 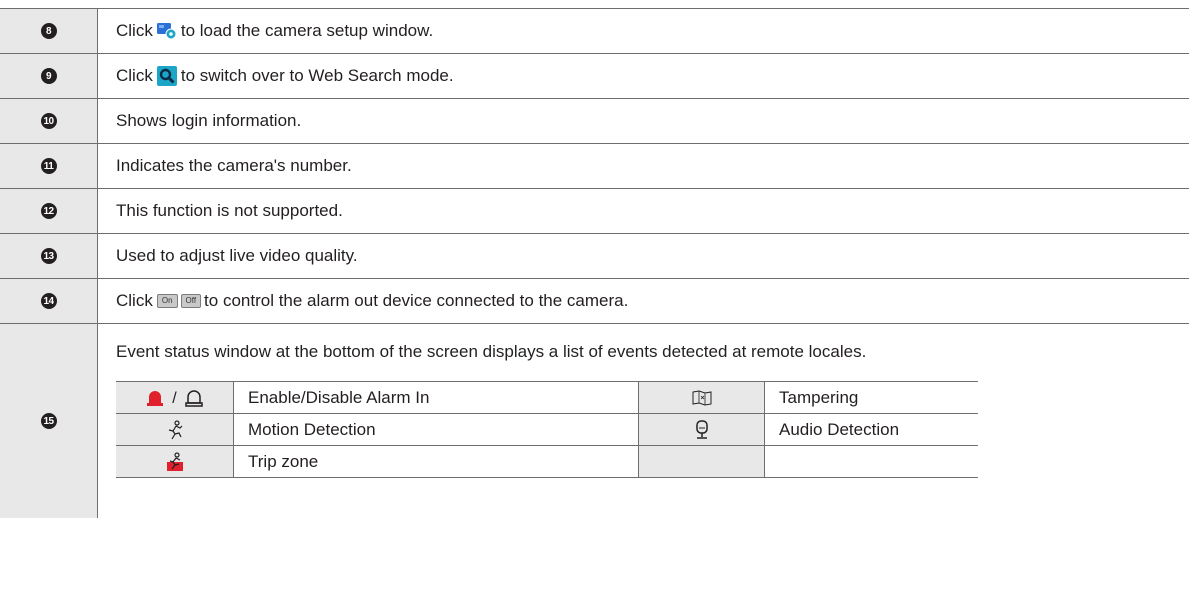 I want to click on alarm-in-label: Enable/Disable Alarm In, so click(x=436, y=397).